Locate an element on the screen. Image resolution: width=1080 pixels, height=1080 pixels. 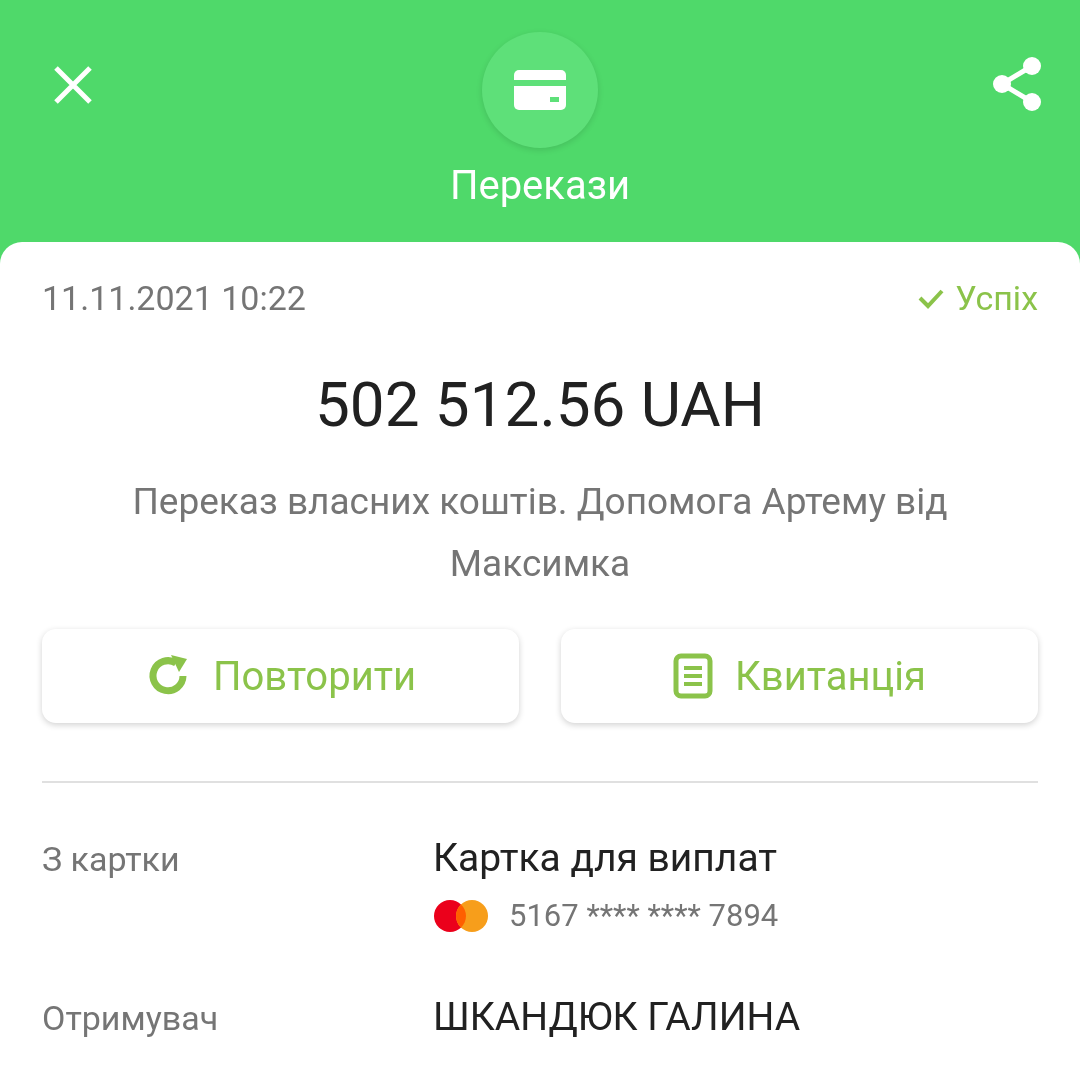
mastercard-icon is located at coordinates (461, 915).